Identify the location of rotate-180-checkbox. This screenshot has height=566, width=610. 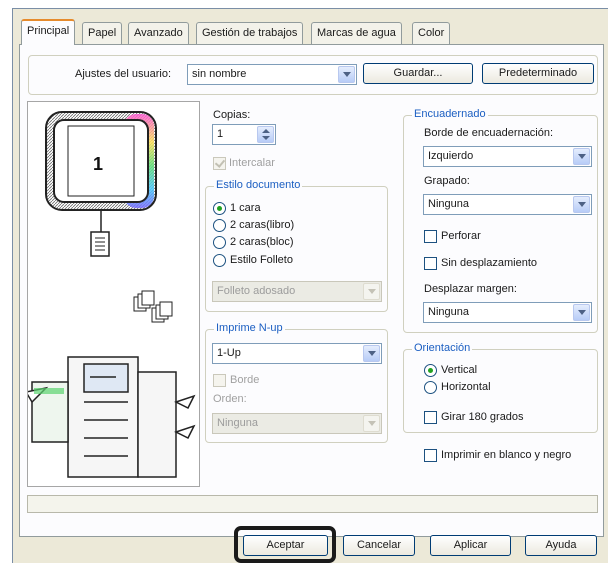
(430, 417).